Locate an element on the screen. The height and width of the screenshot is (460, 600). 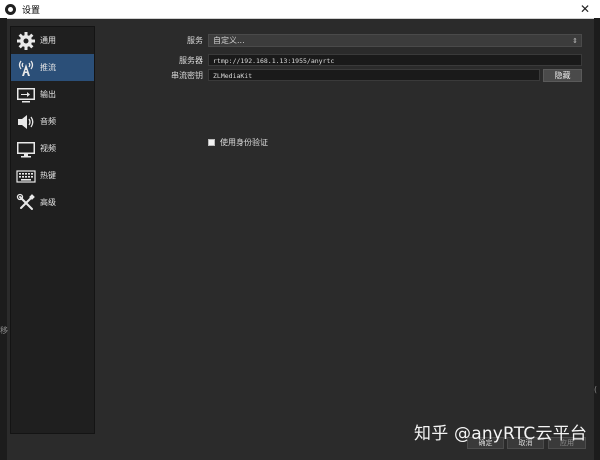
background-window-left is located at coordinates (3, 239).